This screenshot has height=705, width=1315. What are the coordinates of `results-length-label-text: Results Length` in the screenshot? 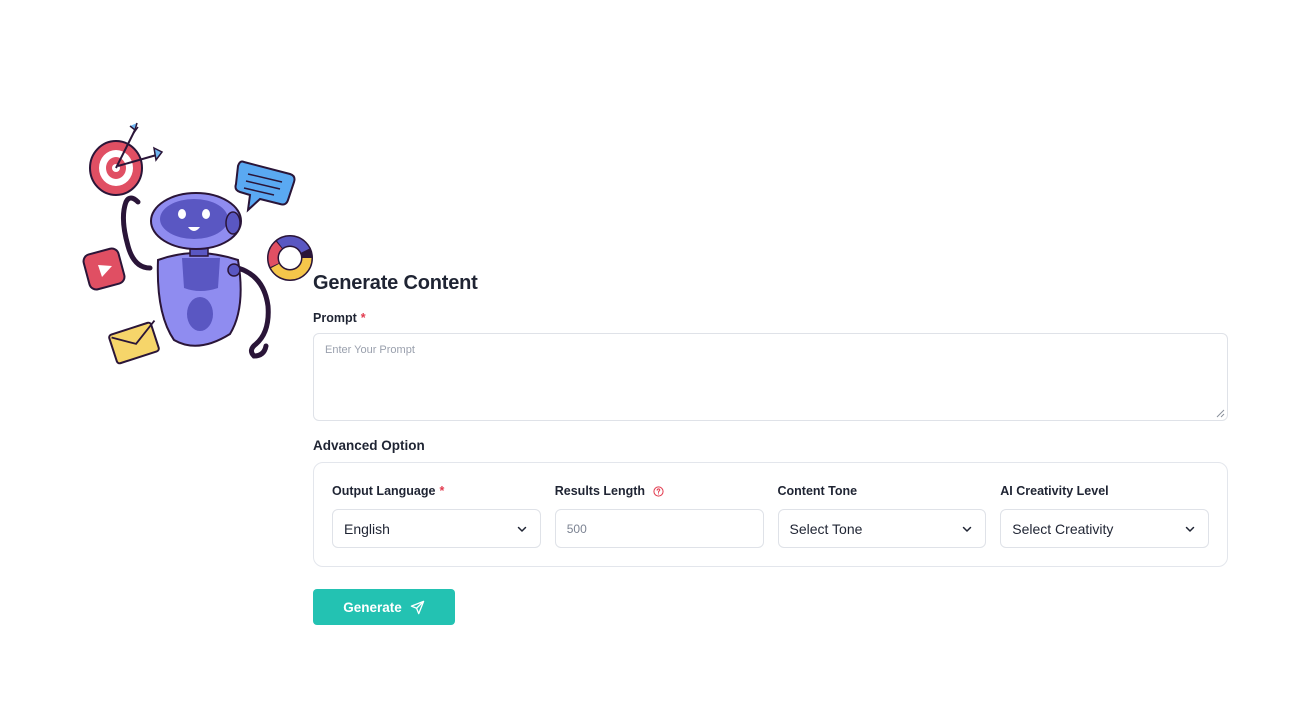 It's located at (600, 491).